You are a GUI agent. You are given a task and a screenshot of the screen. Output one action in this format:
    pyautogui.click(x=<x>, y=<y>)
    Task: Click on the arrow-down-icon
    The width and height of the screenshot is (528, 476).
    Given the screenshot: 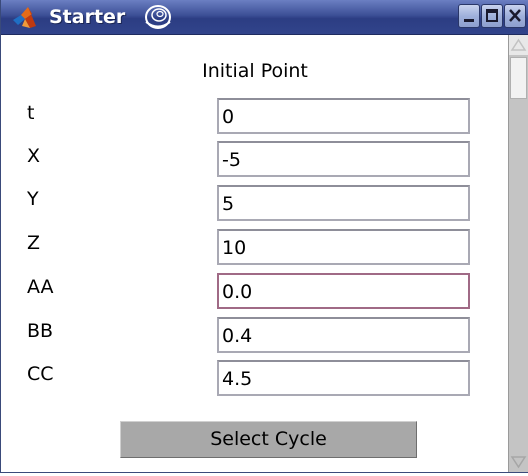 What is the action you would take?
    pyautogui.click(x=518, y=462)
    